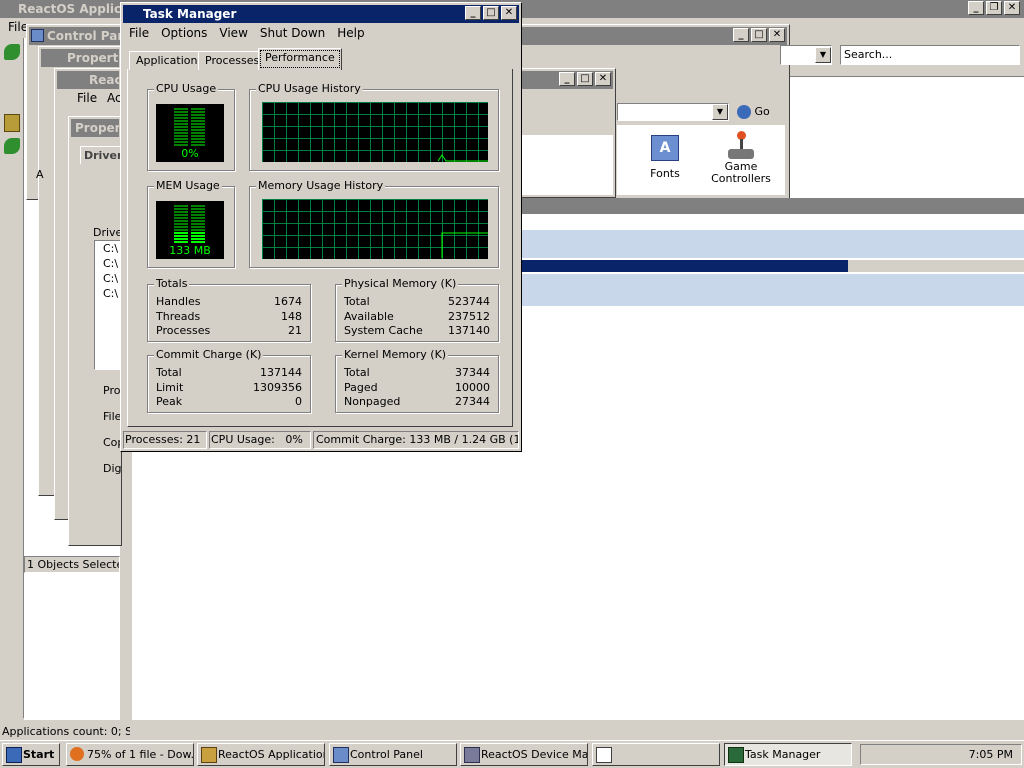  What do you see at coordinates (772, 206) in the screenshot?
I see `device-manager-strip` at bounding box center [772, 206].